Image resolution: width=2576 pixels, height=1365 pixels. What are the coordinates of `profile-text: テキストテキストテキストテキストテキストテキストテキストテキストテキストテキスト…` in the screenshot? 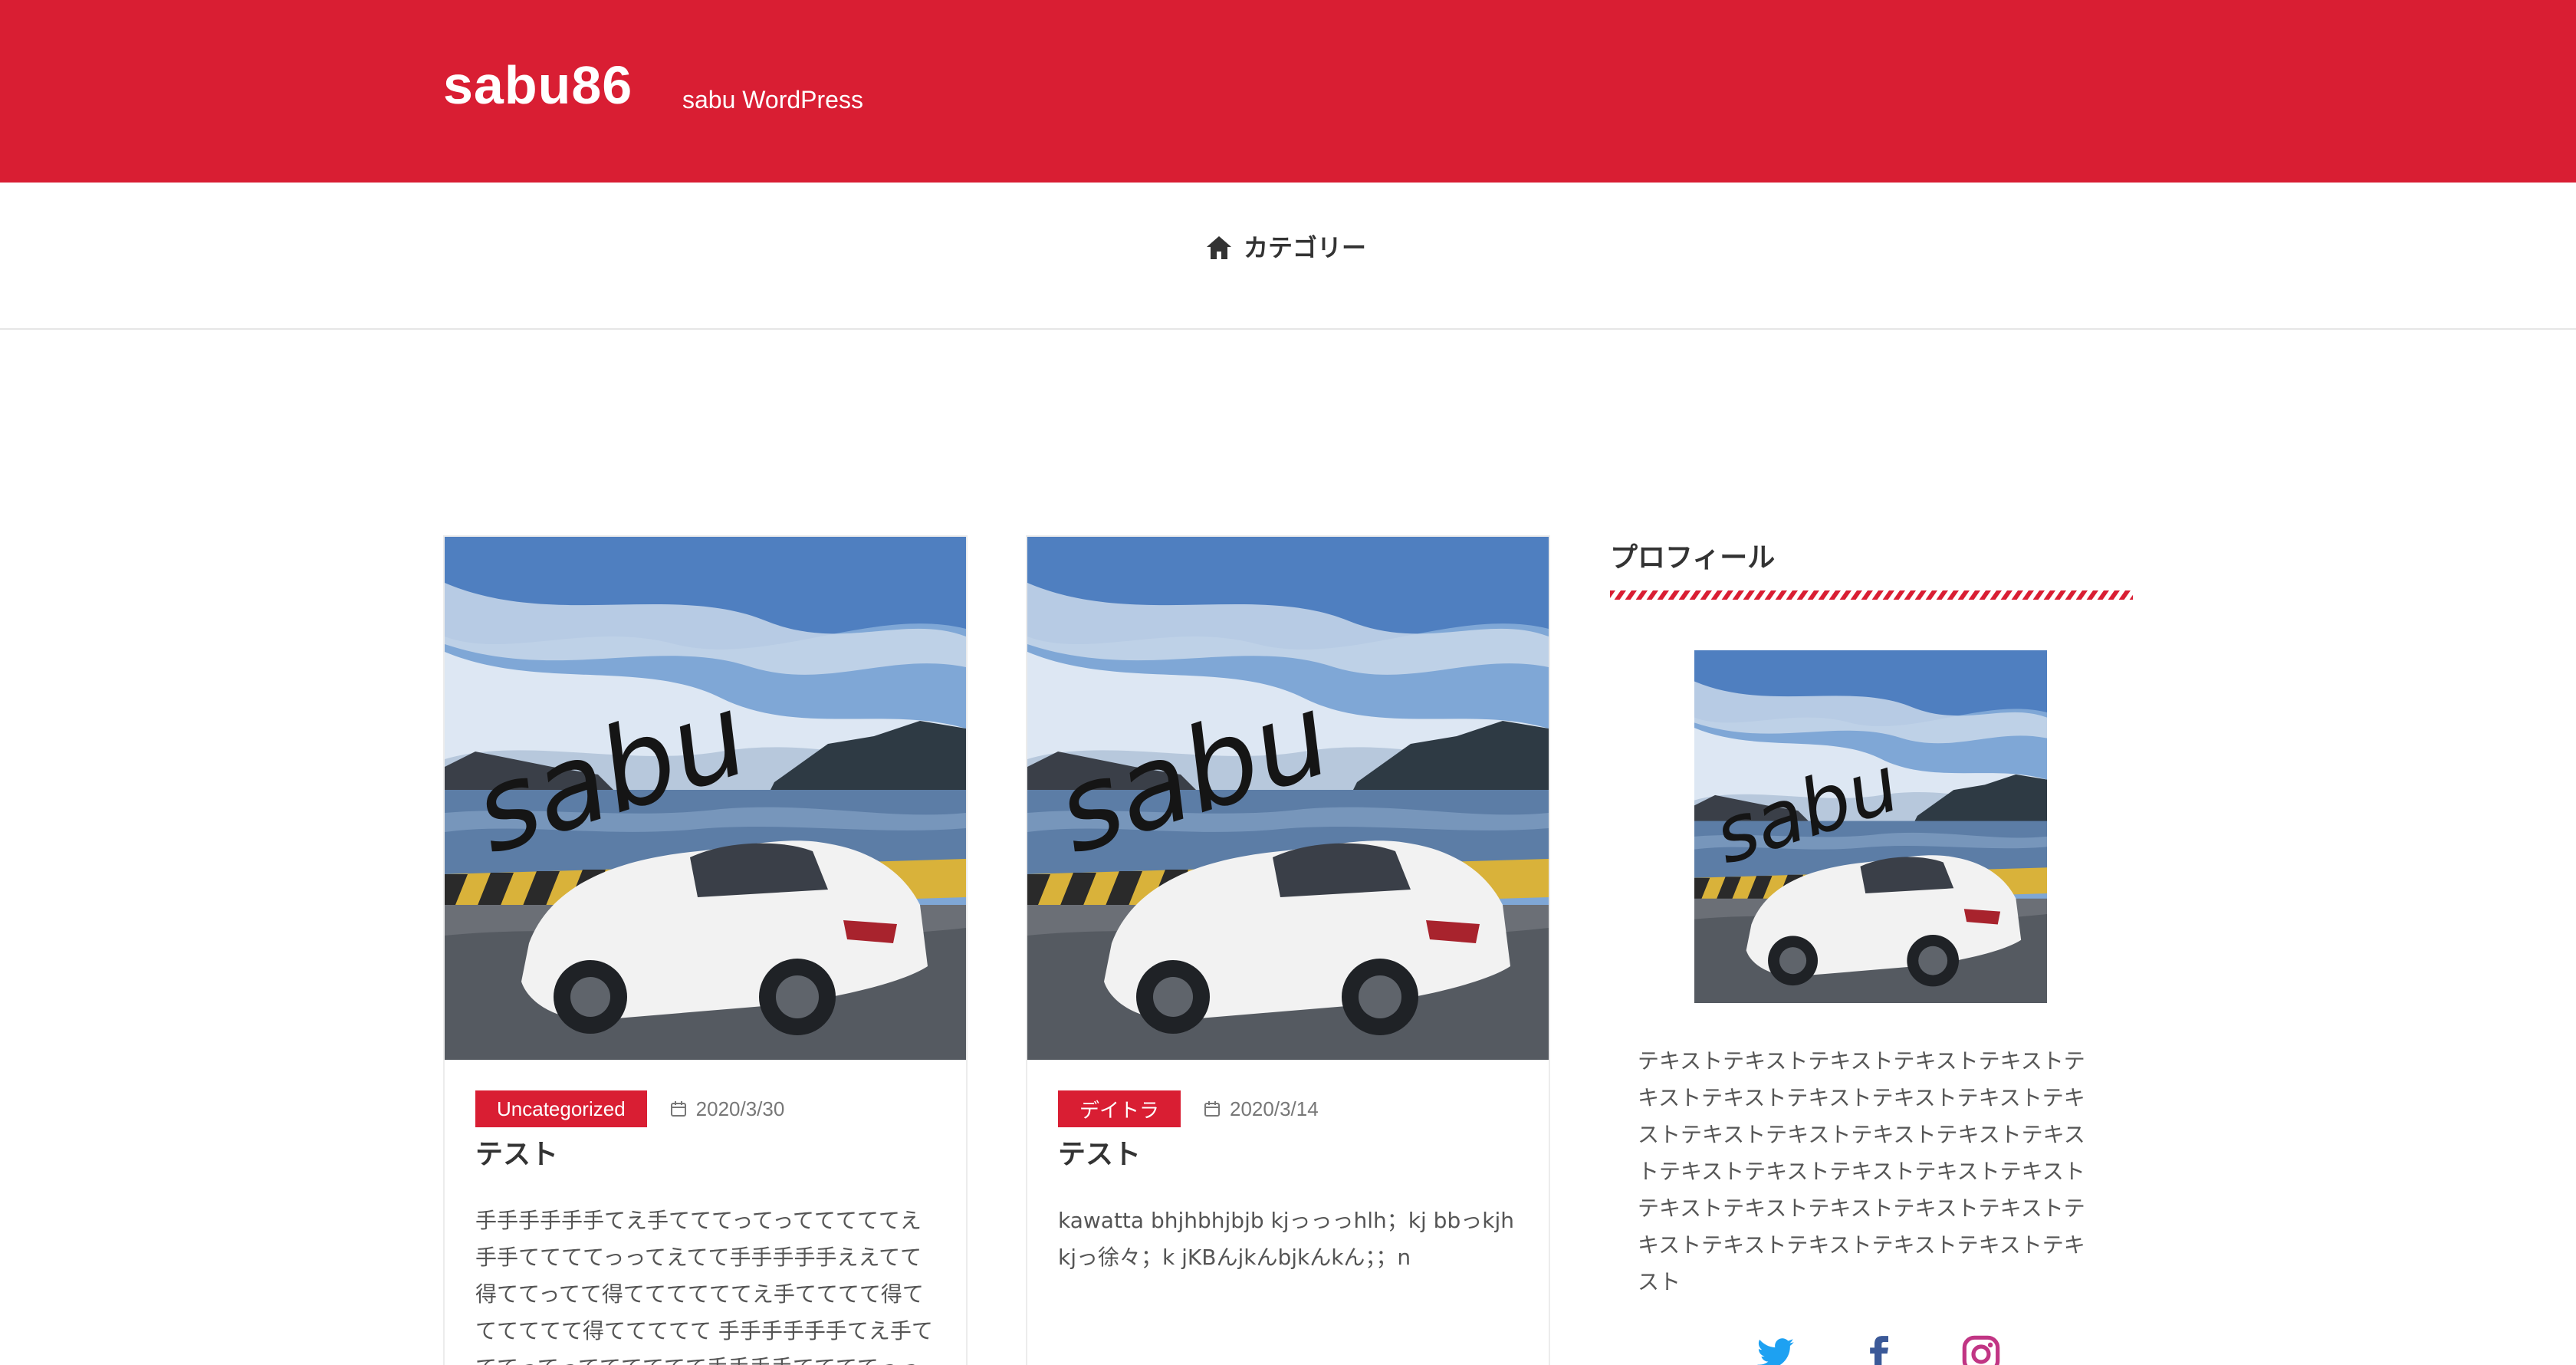 It's located at (1861, 1171).